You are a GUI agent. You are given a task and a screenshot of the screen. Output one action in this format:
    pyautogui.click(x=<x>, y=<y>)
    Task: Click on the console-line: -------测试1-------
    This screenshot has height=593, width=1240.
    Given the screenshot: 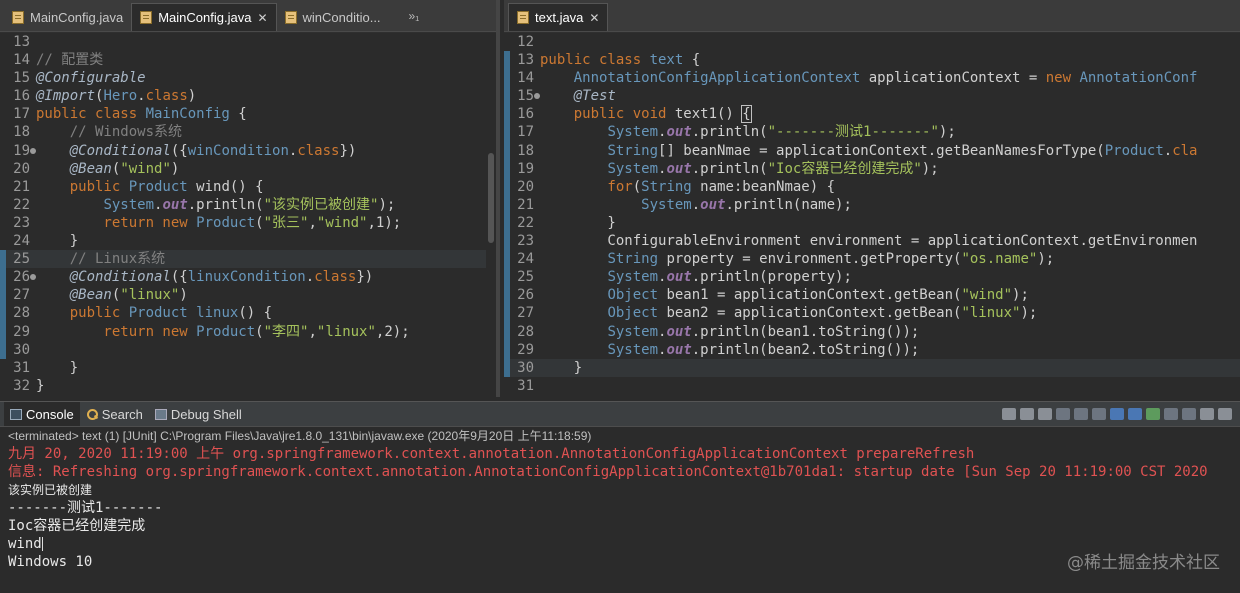 What is the action you would take?
    pyautogui.click(x=624, y=508)
    